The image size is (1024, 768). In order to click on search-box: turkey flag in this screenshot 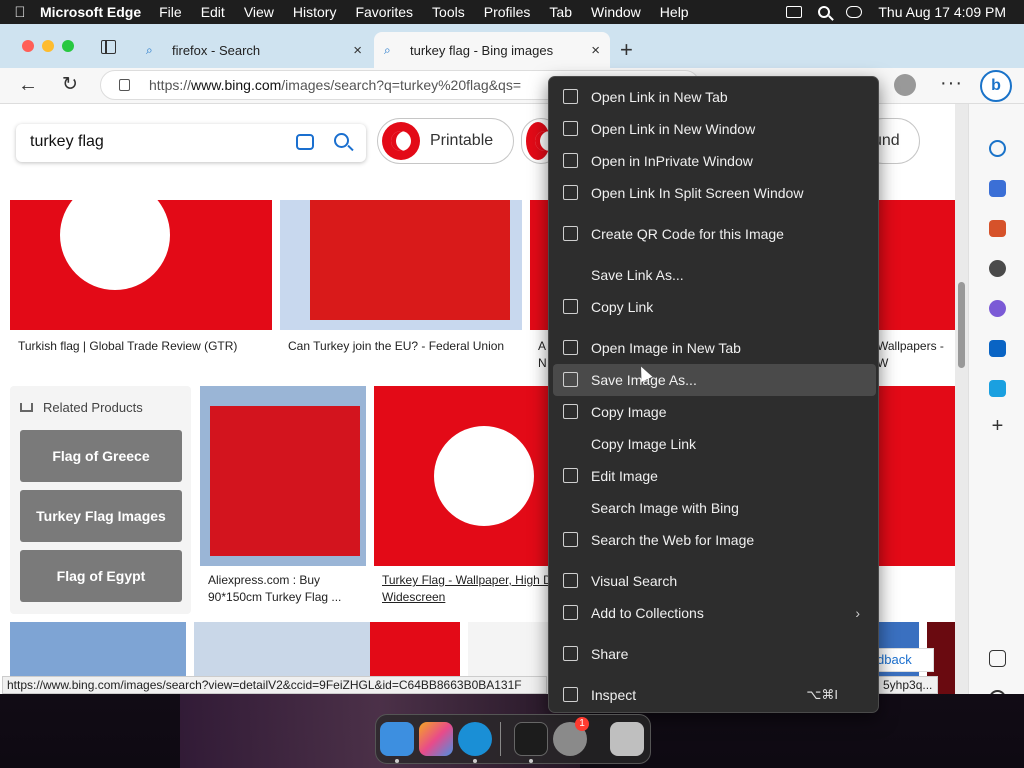, I will do `click(191, 143)`.